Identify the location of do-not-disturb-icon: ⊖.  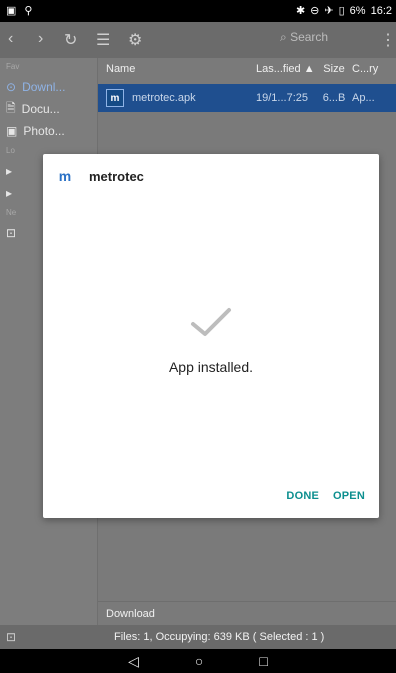
(315, 11).